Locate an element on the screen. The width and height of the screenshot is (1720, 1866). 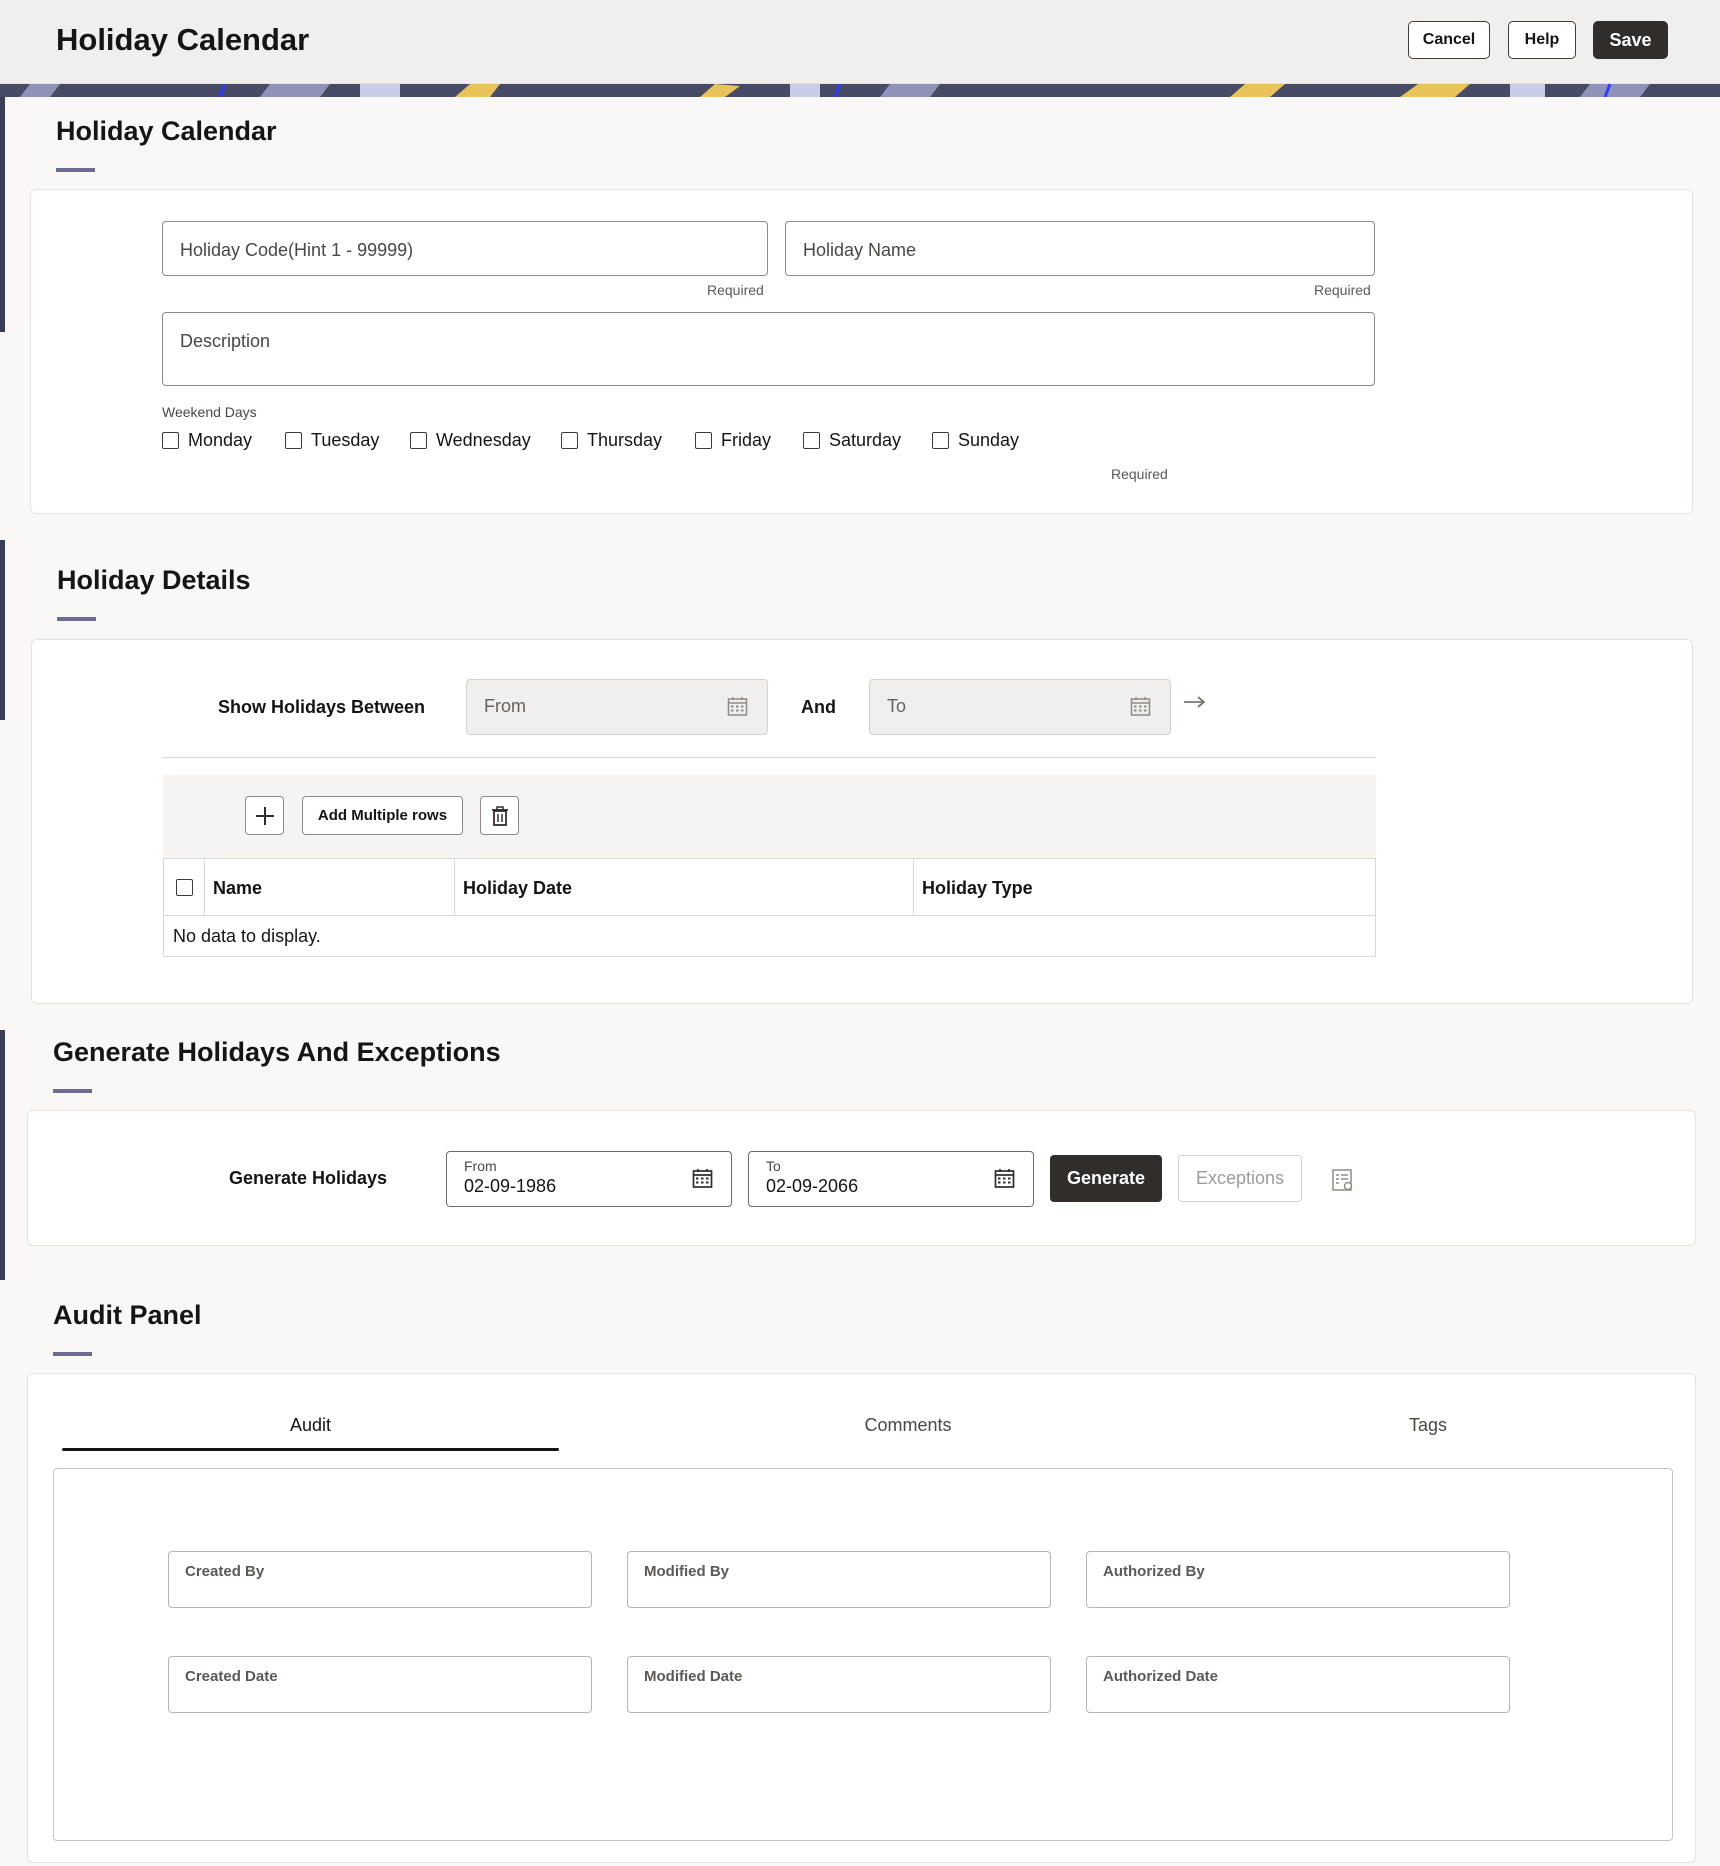
to-placeholder: To is located at coordinates (897, 706).